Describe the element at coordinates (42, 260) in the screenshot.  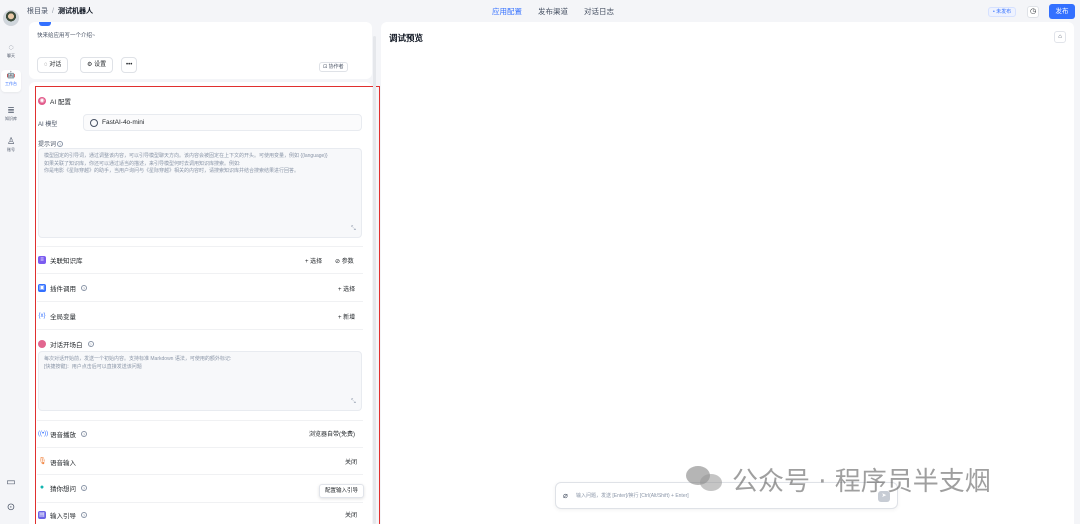
I see `database-icon: ≡` at that location.